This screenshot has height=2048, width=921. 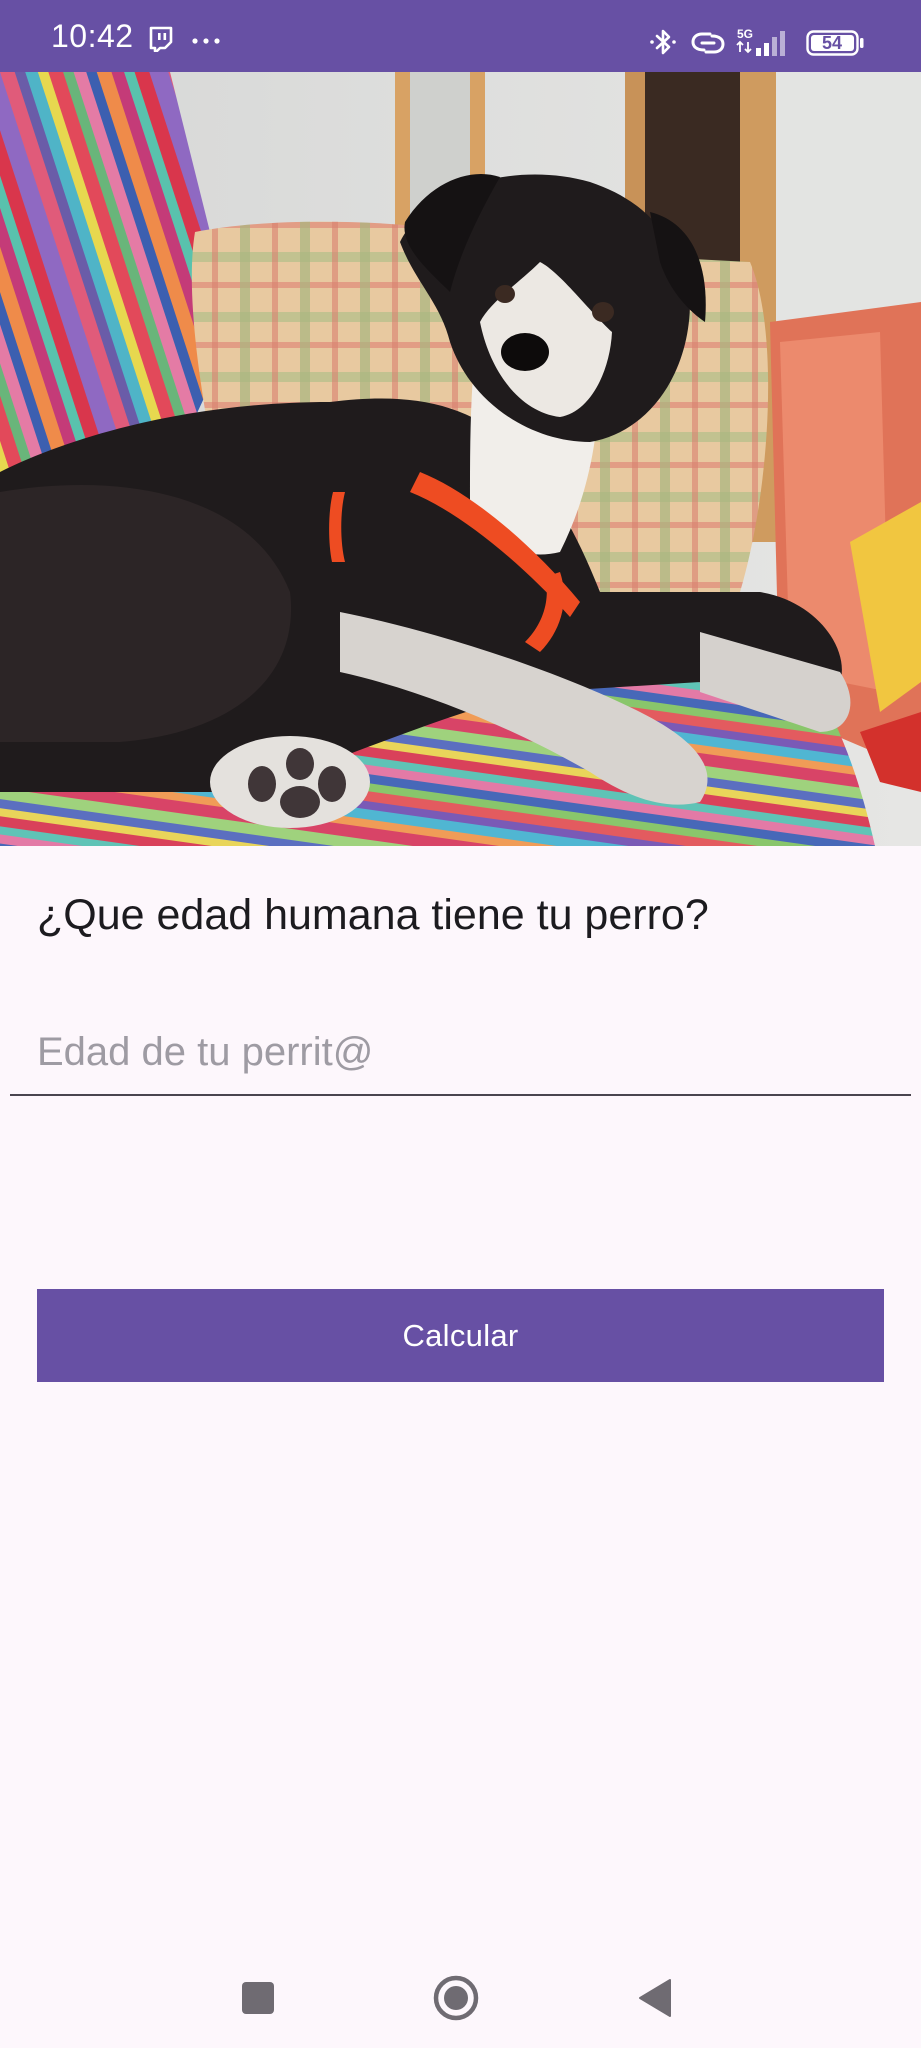 What do you see at coordinates (832, 43) in the screenshot?
I see `battery-level: 54` at bounding box center [832, 43].